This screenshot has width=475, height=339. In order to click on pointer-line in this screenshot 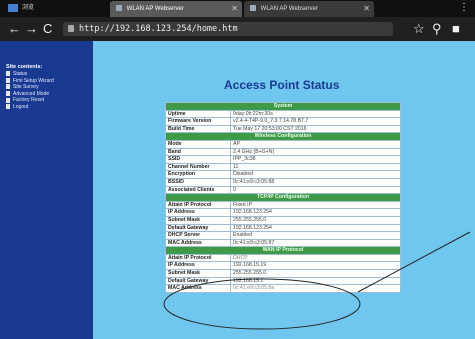, I will do `click(414, 262)`.